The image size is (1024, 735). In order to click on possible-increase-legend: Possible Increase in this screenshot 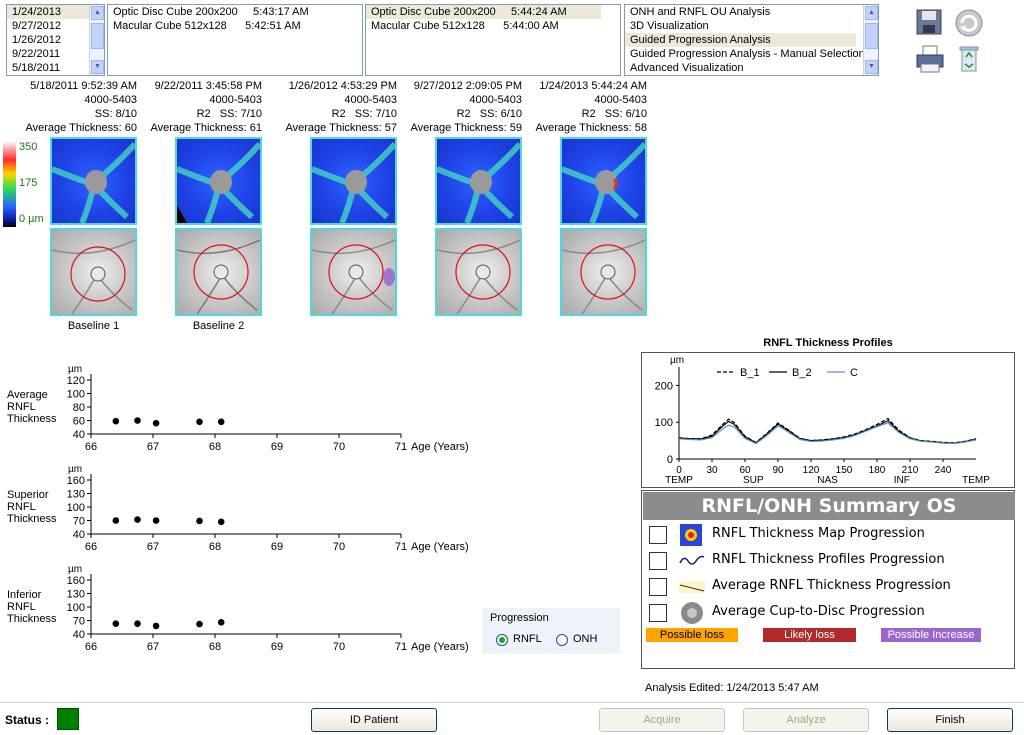, I will do `click(931, 635)`.